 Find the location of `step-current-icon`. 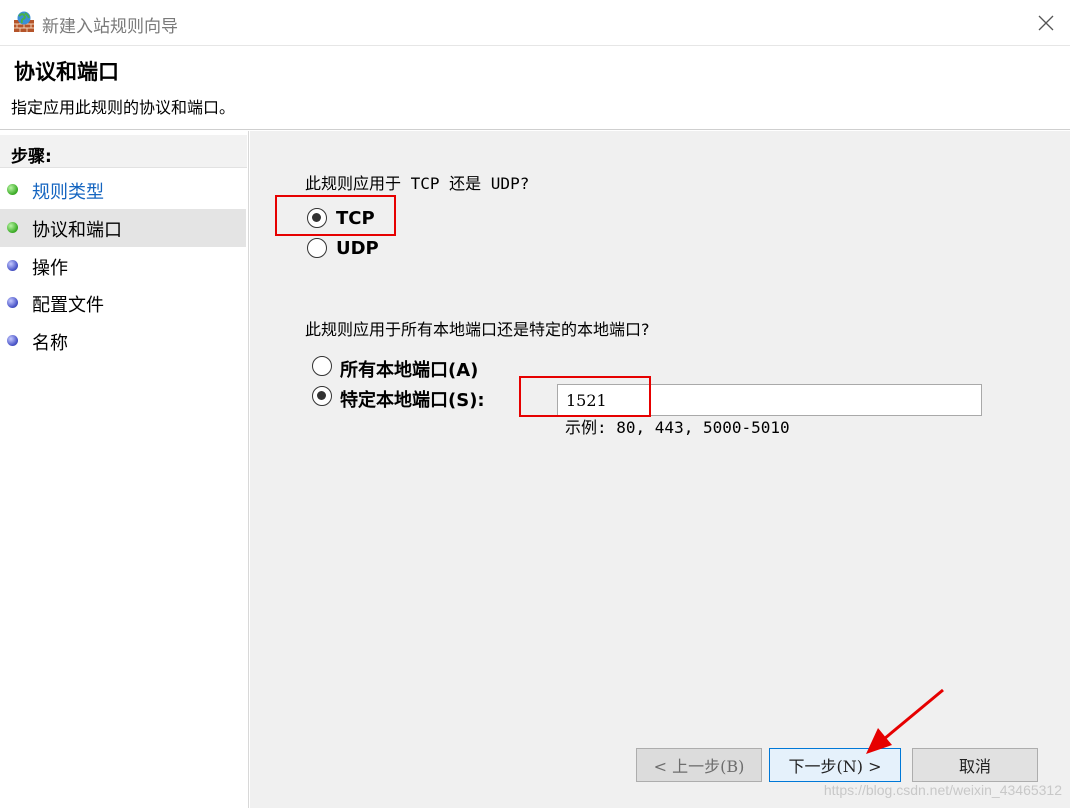

step-current-icon is located at coordinates (12, 227).